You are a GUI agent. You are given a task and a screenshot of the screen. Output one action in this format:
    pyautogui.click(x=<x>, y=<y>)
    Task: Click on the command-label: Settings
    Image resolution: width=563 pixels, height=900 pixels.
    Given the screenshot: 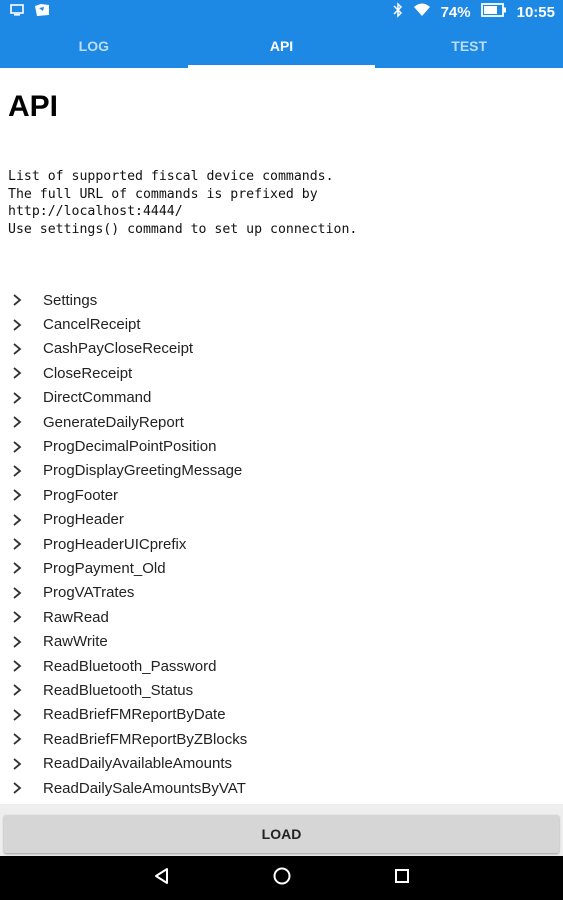 What is the action you would take?
    pyautogui.click(x=70, y=300)
    